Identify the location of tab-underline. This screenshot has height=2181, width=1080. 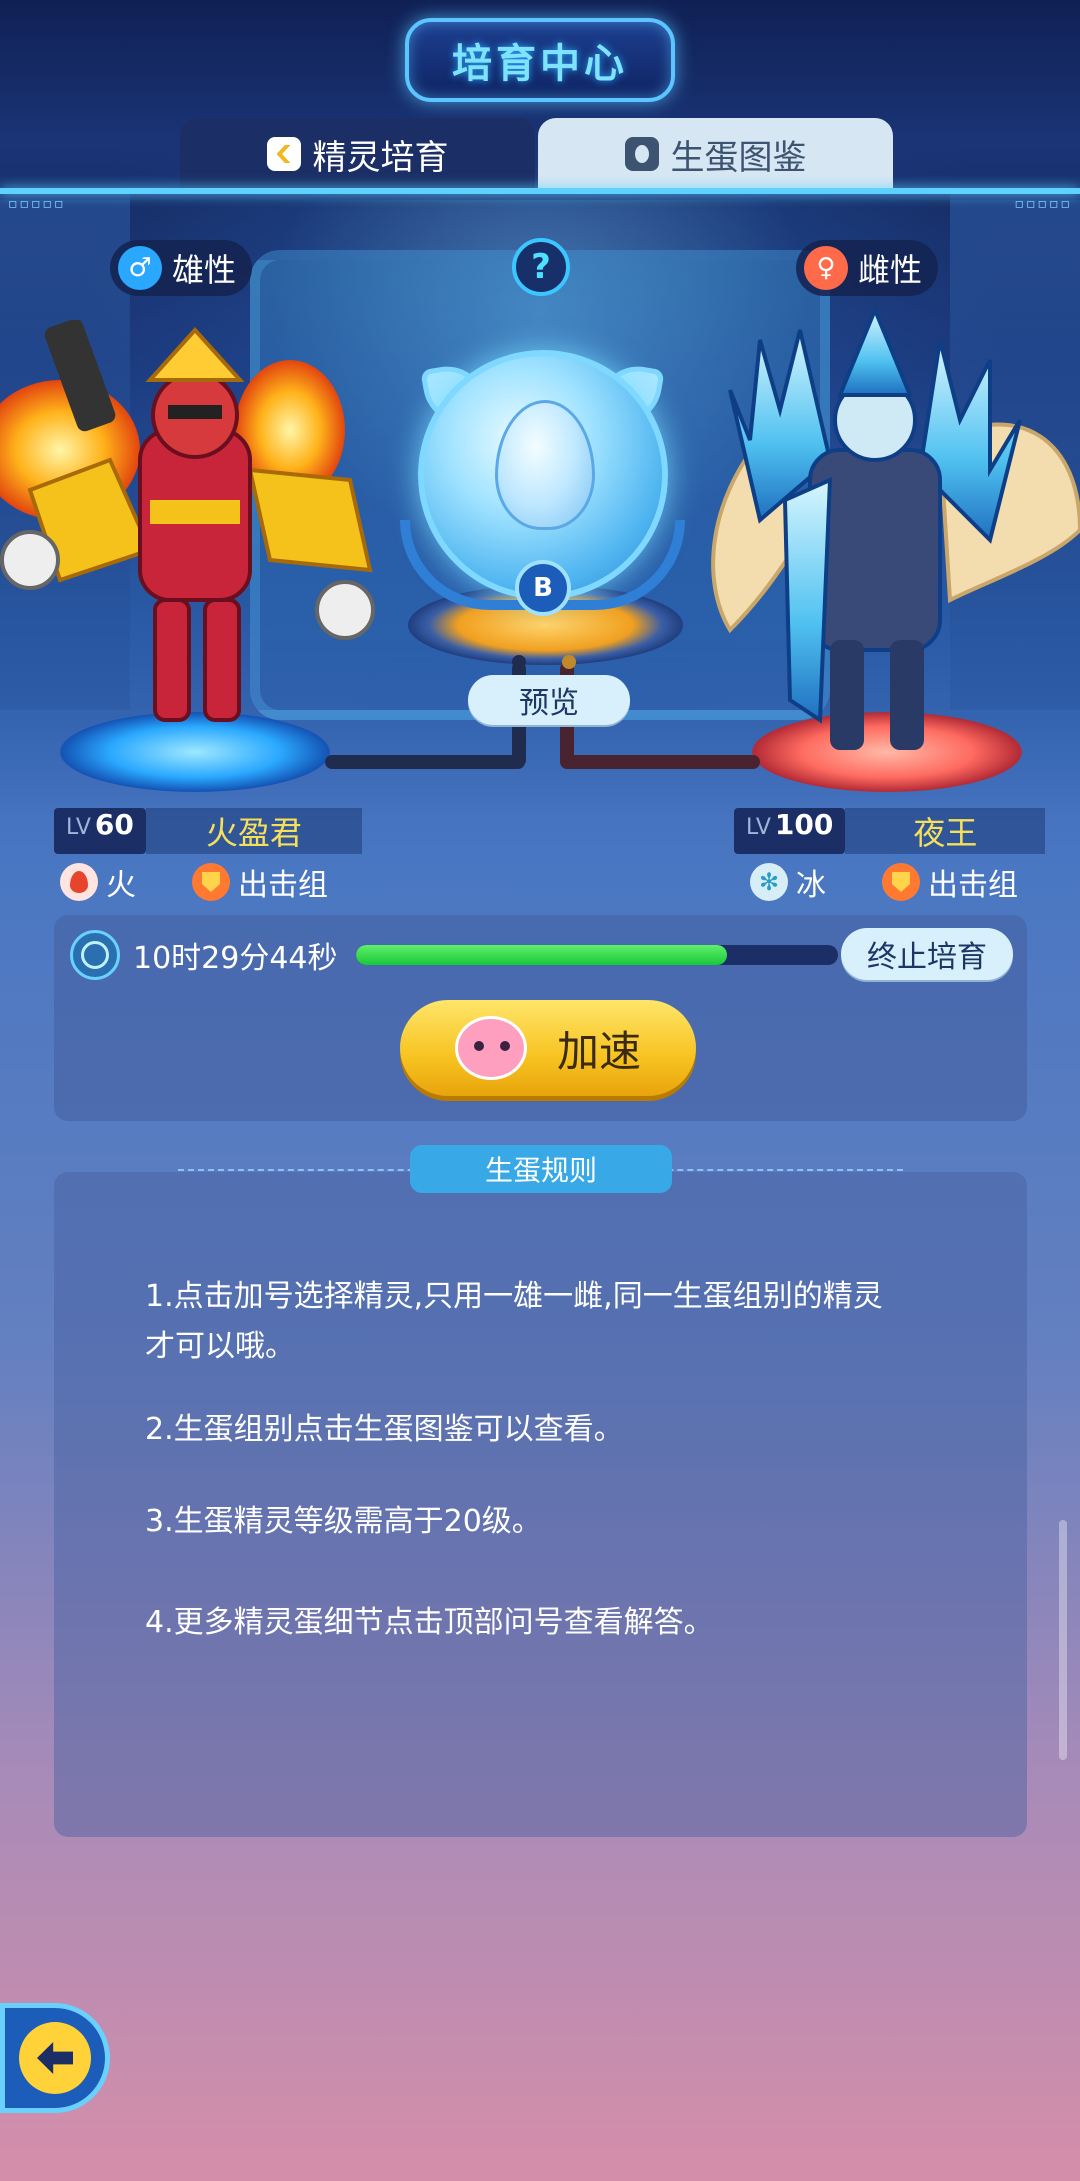
(540, 191).